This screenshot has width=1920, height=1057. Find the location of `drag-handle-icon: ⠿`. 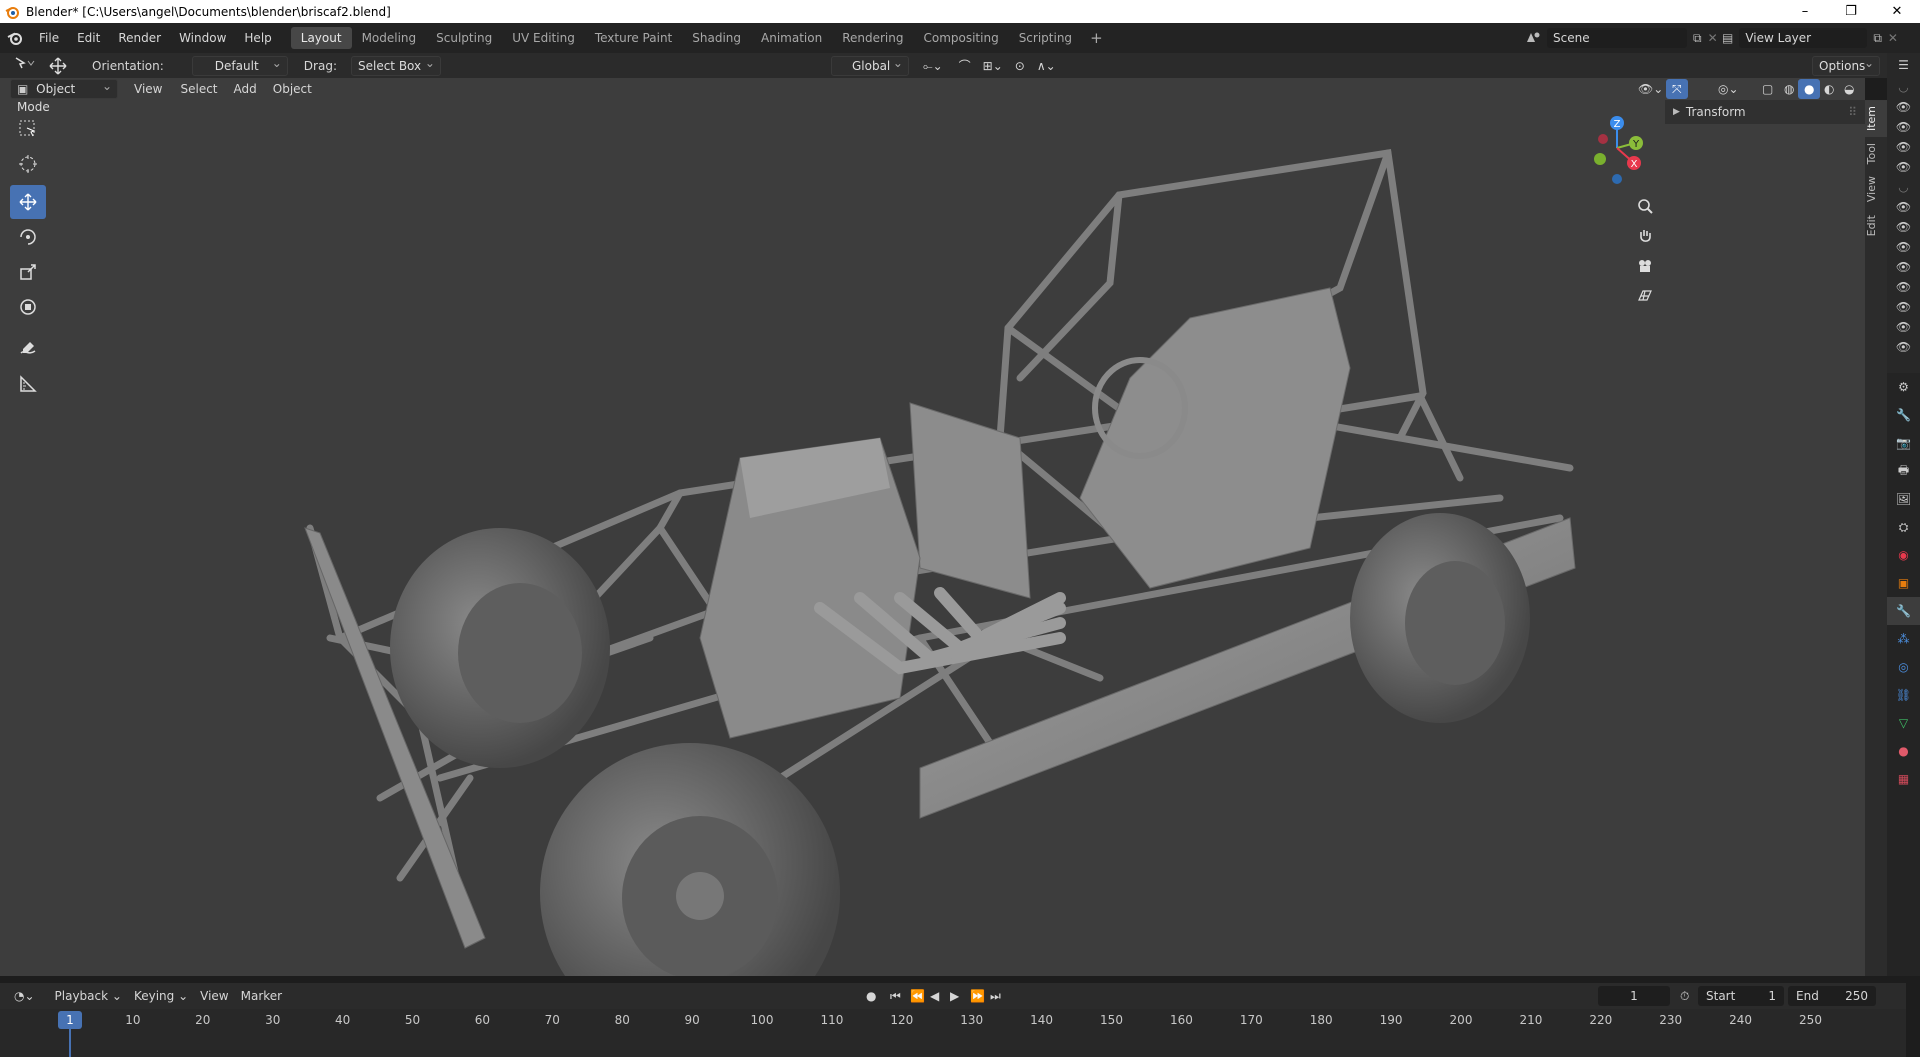

drag-handle-icon: ⠿ is located at coordinates (1852, 112).